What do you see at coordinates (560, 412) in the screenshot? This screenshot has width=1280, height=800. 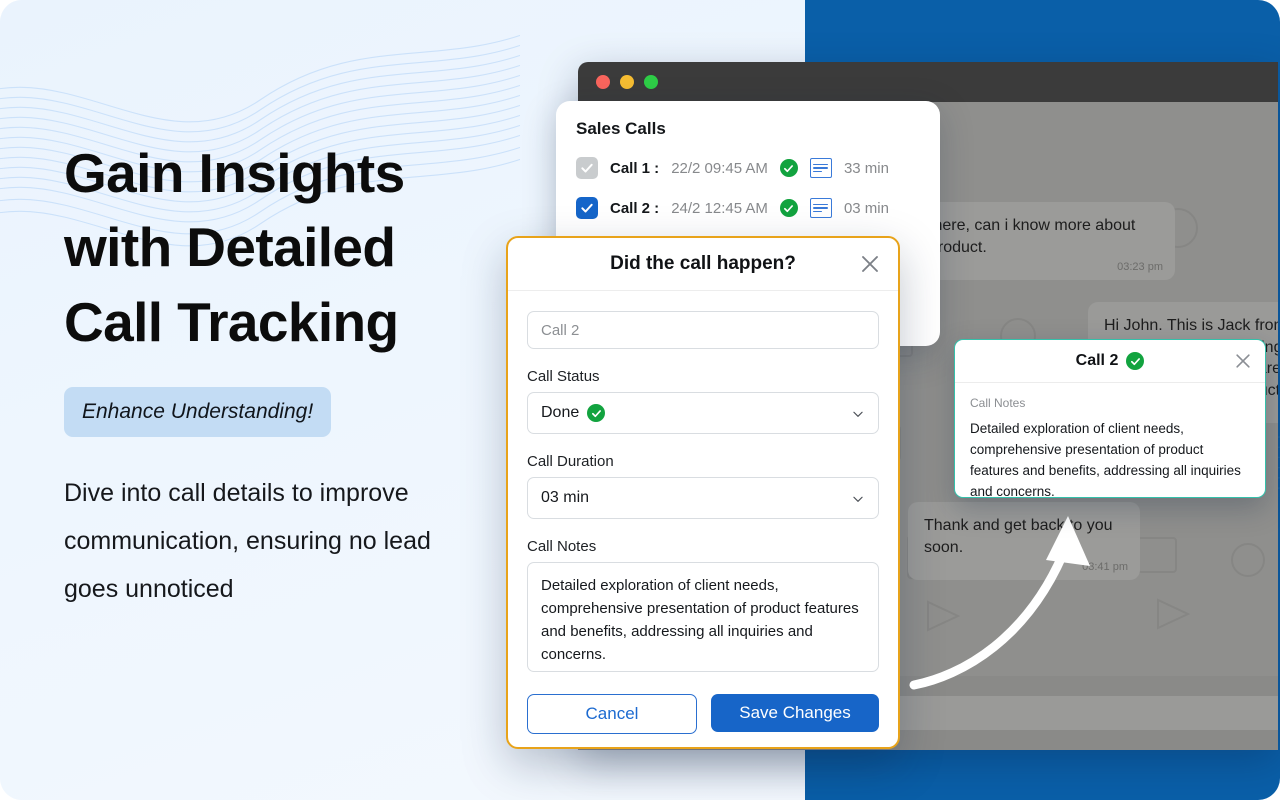 I see `call-status-value: Done` at bounding box center [560, 412].